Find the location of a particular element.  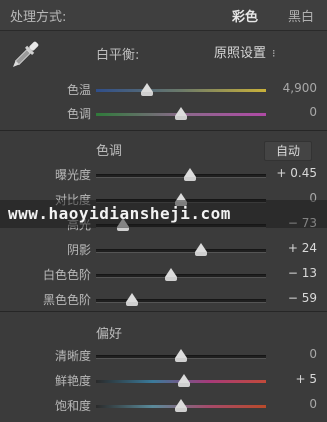

tone-title: 色调 is located at coordinates (109, 151).